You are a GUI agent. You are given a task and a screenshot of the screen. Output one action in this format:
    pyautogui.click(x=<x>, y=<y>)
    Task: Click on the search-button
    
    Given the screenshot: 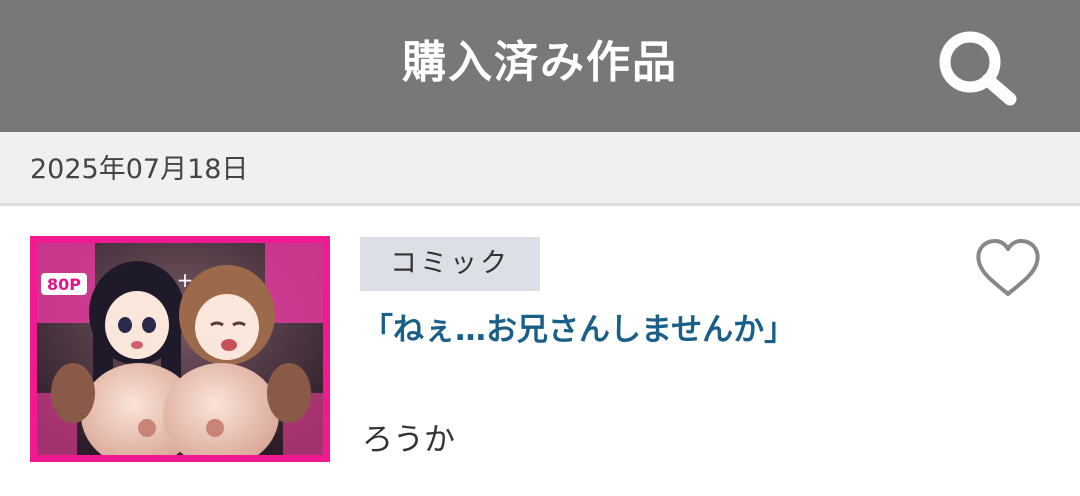 What is the action you would take?
    pyautogui.click(x=976, y=67)
    